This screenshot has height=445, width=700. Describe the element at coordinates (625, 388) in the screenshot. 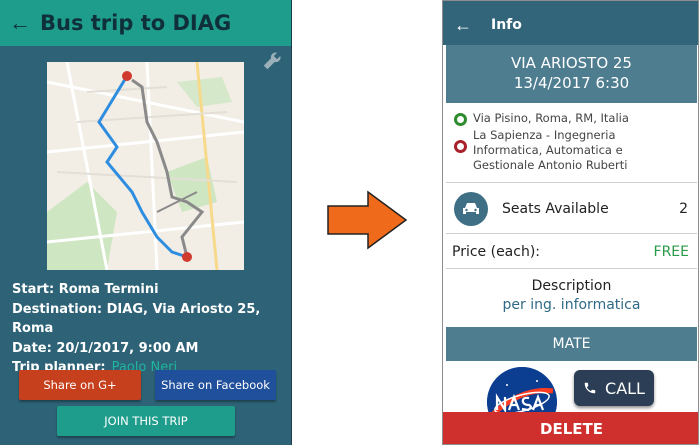

I see `call-label: CALL` at that location.